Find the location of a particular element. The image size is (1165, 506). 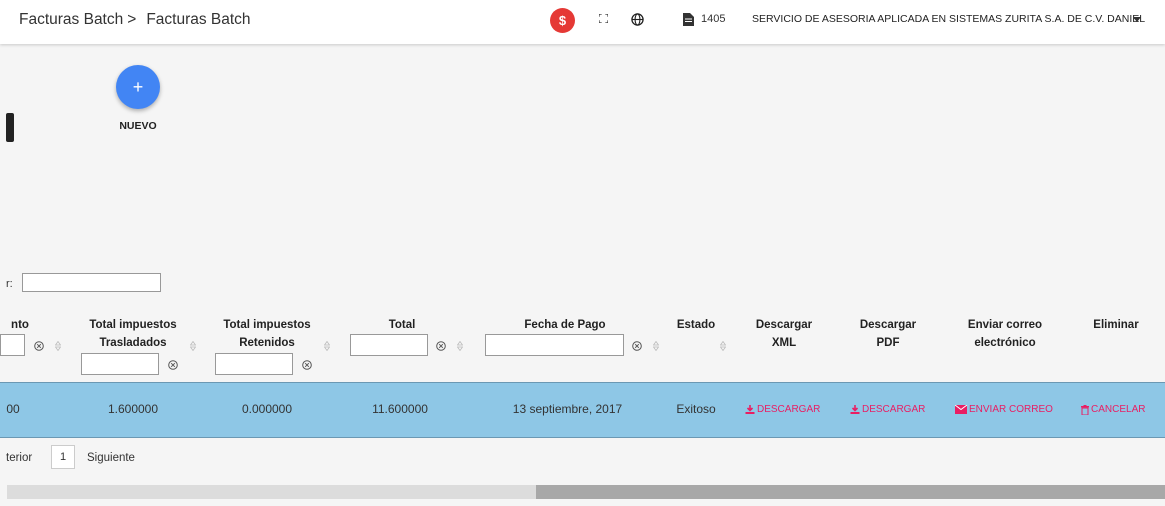

breadcrumb-root: Facturas Batch is located at coordinates (71, 19).